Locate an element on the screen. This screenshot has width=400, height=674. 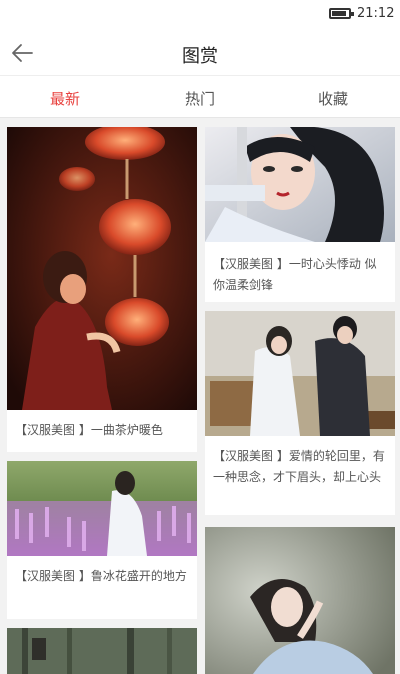
battery-icon is located at coordinates (341, 13).